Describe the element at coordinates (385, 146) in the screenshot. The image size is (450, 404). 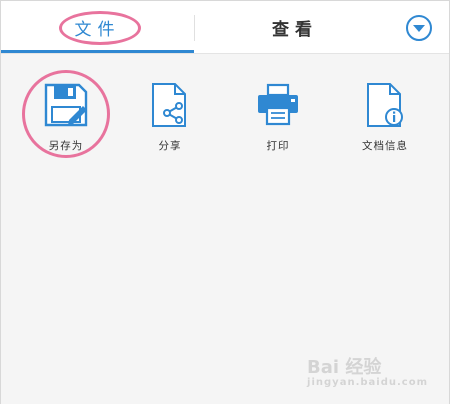
I see `document-info-label: 文档信息` at that location.